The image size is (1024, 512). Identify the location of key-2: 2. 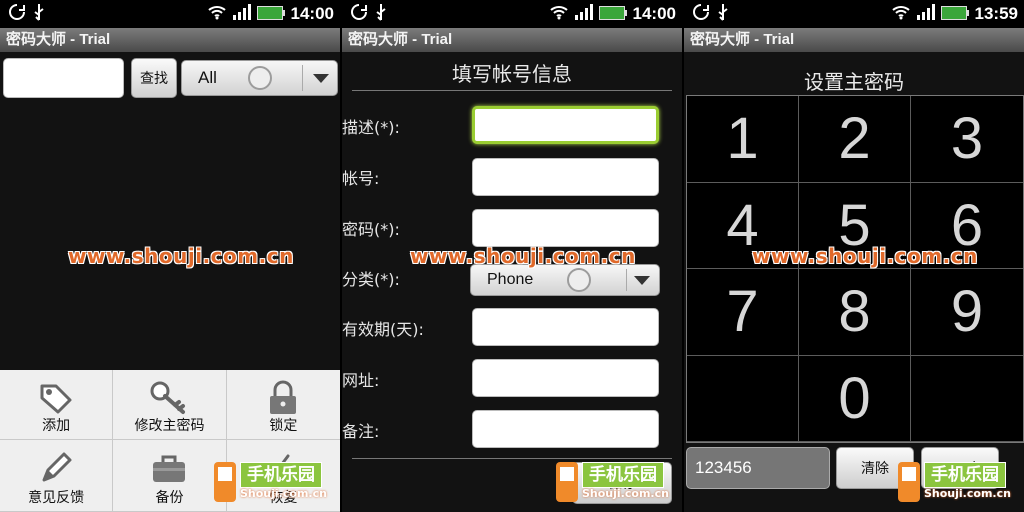
(855, 139).